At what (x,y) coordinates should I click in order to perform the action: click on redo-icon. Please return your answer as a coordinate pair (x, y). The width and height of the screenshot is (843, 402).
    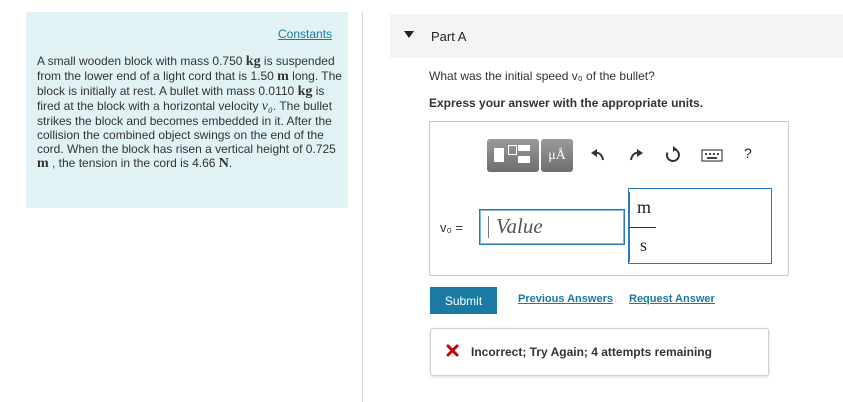
    Looking at the image, I should click on (636, 155).